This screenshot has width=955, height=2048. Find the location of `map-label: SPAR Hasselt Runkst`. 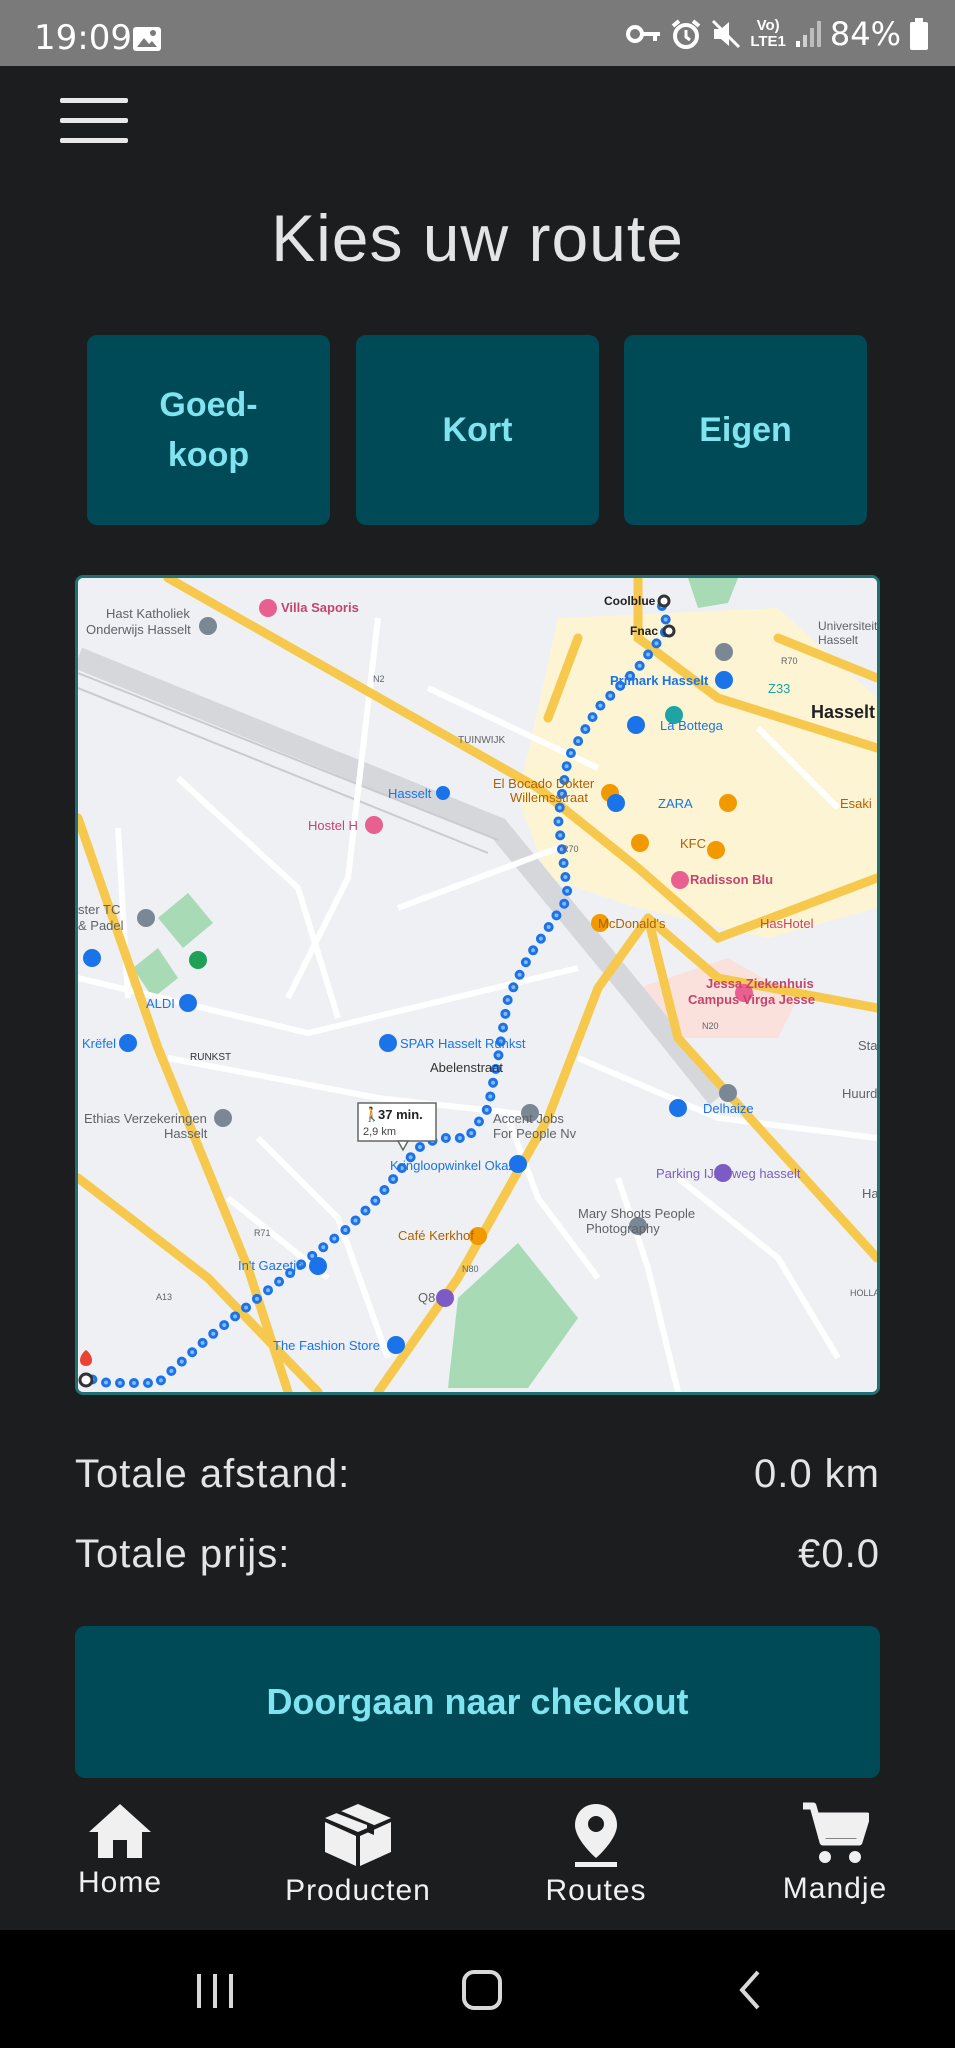

map-label: SPAR Hasselt Runkst is located at coordinates (463, 1043).